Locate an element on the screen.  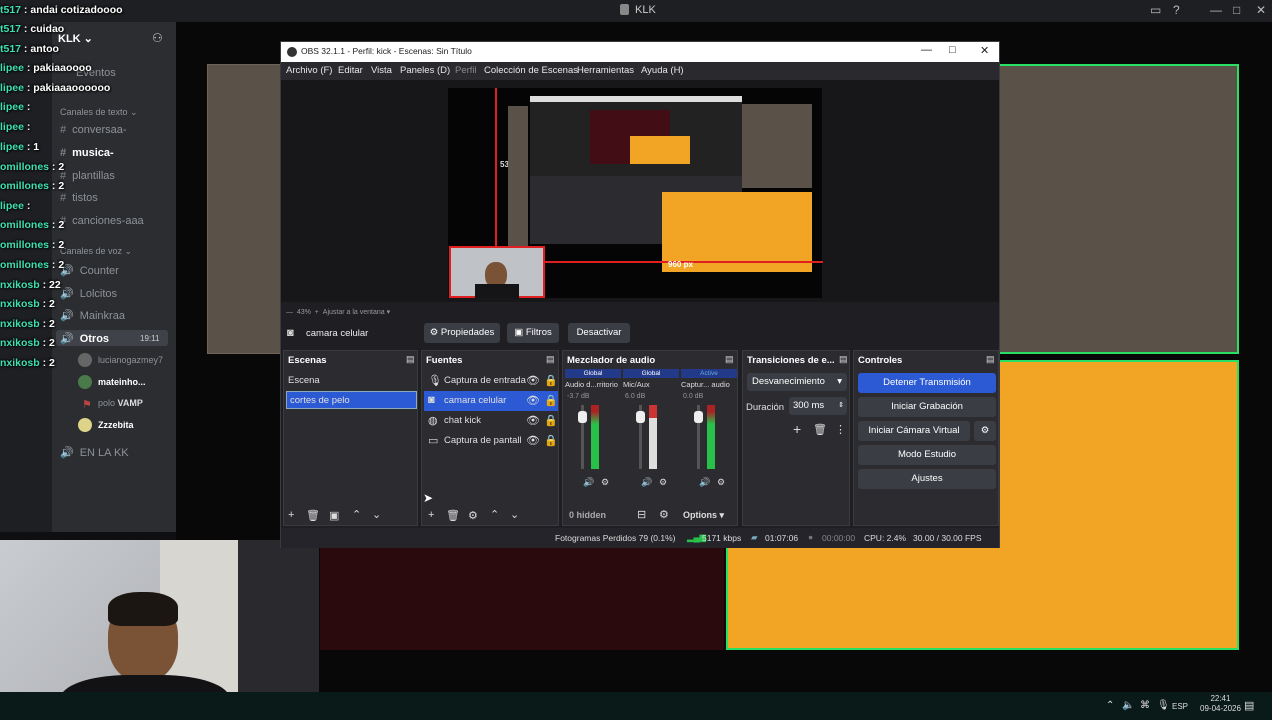
start-recording-button: Iniciar Grabación is located at coordinates (927, 407).